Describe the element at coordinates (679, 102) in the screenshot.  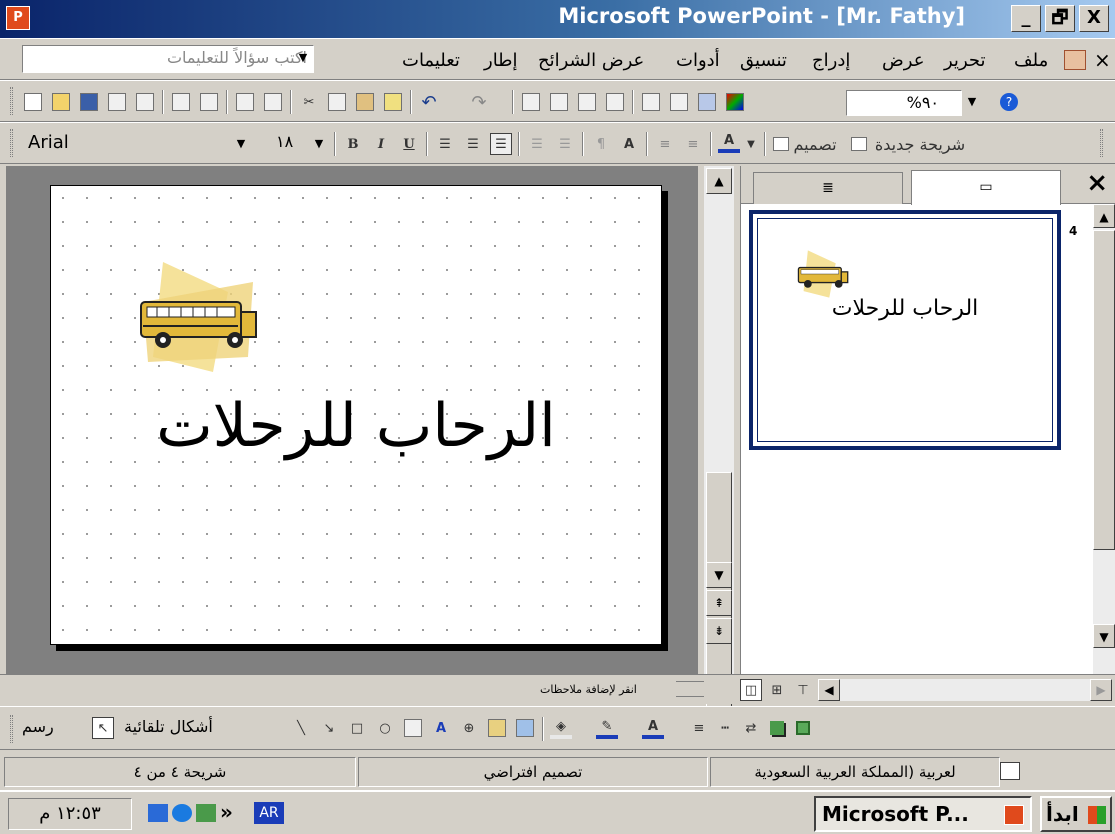
I see `show-formatting-icon` at that location.